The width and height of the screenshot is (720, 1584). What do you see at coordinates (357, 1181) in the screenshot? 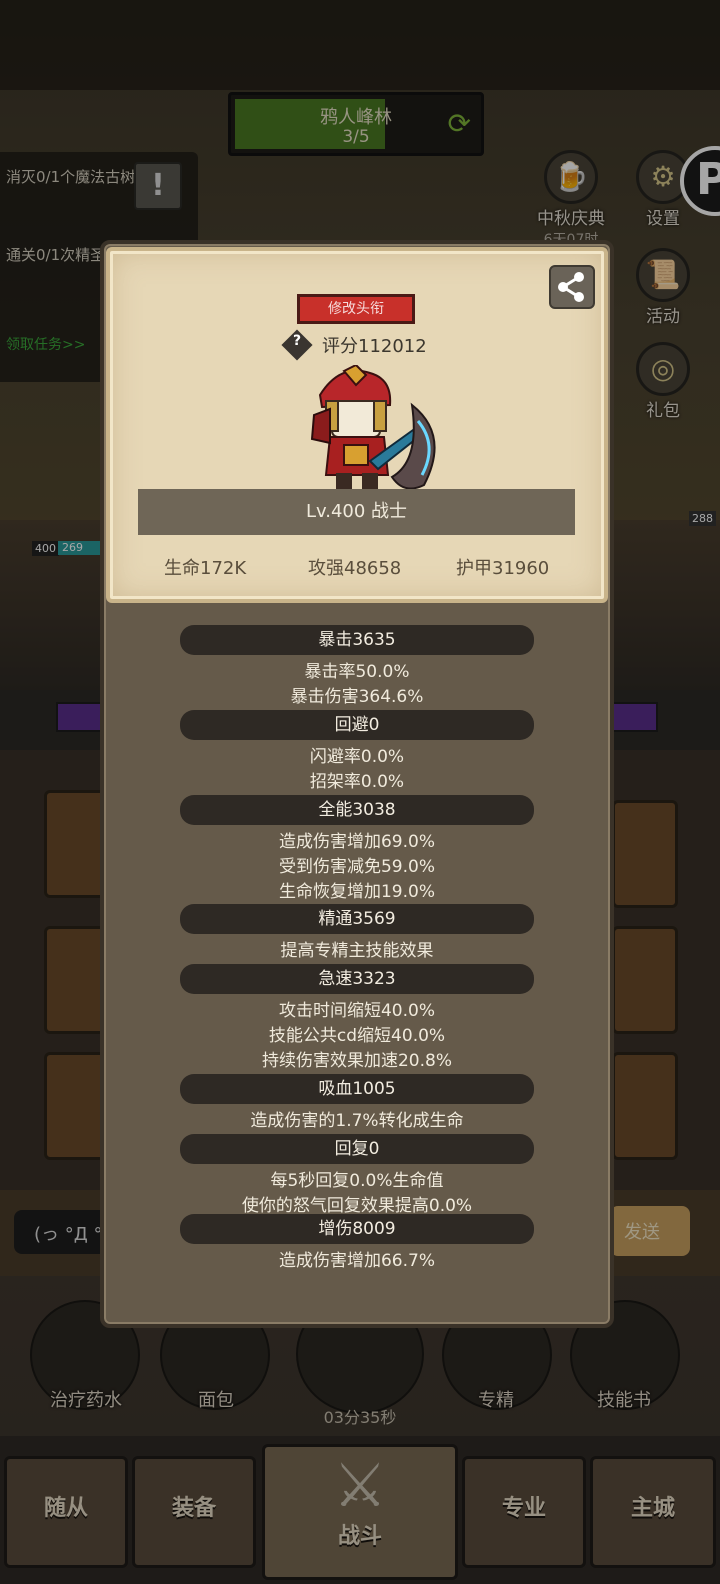
I see `attr-line: 每5秒回复0.0%生命值` at bounding box center [357, 1181].